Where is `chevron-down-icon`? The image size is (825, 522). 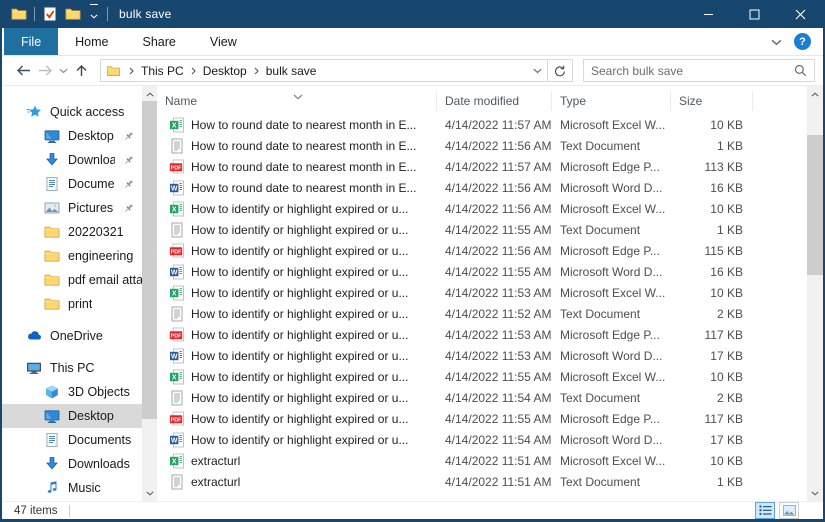 chevron-down-icon is located at coordinates (94, 15).